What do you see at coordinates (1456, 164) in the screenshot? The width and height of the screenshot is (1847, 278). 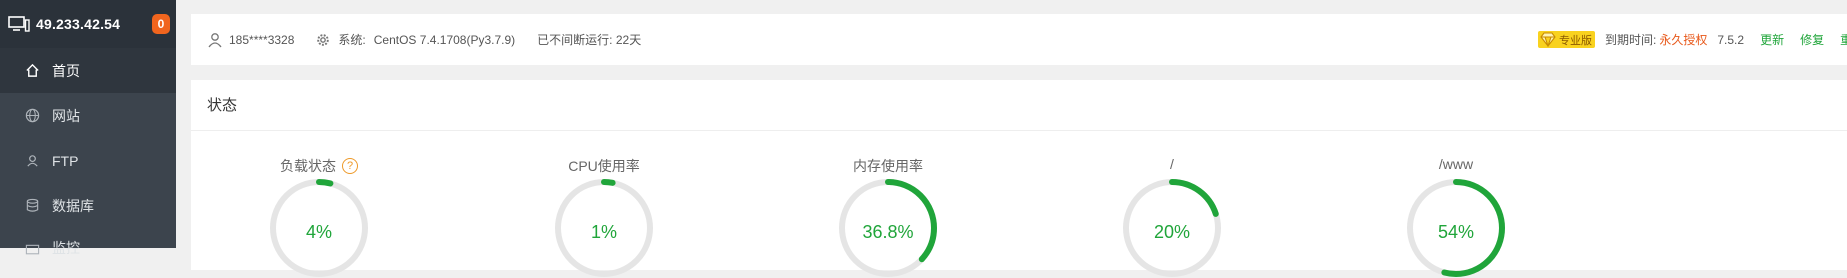 I see `gauge-label: /www` at bounding box center [1456, 164].